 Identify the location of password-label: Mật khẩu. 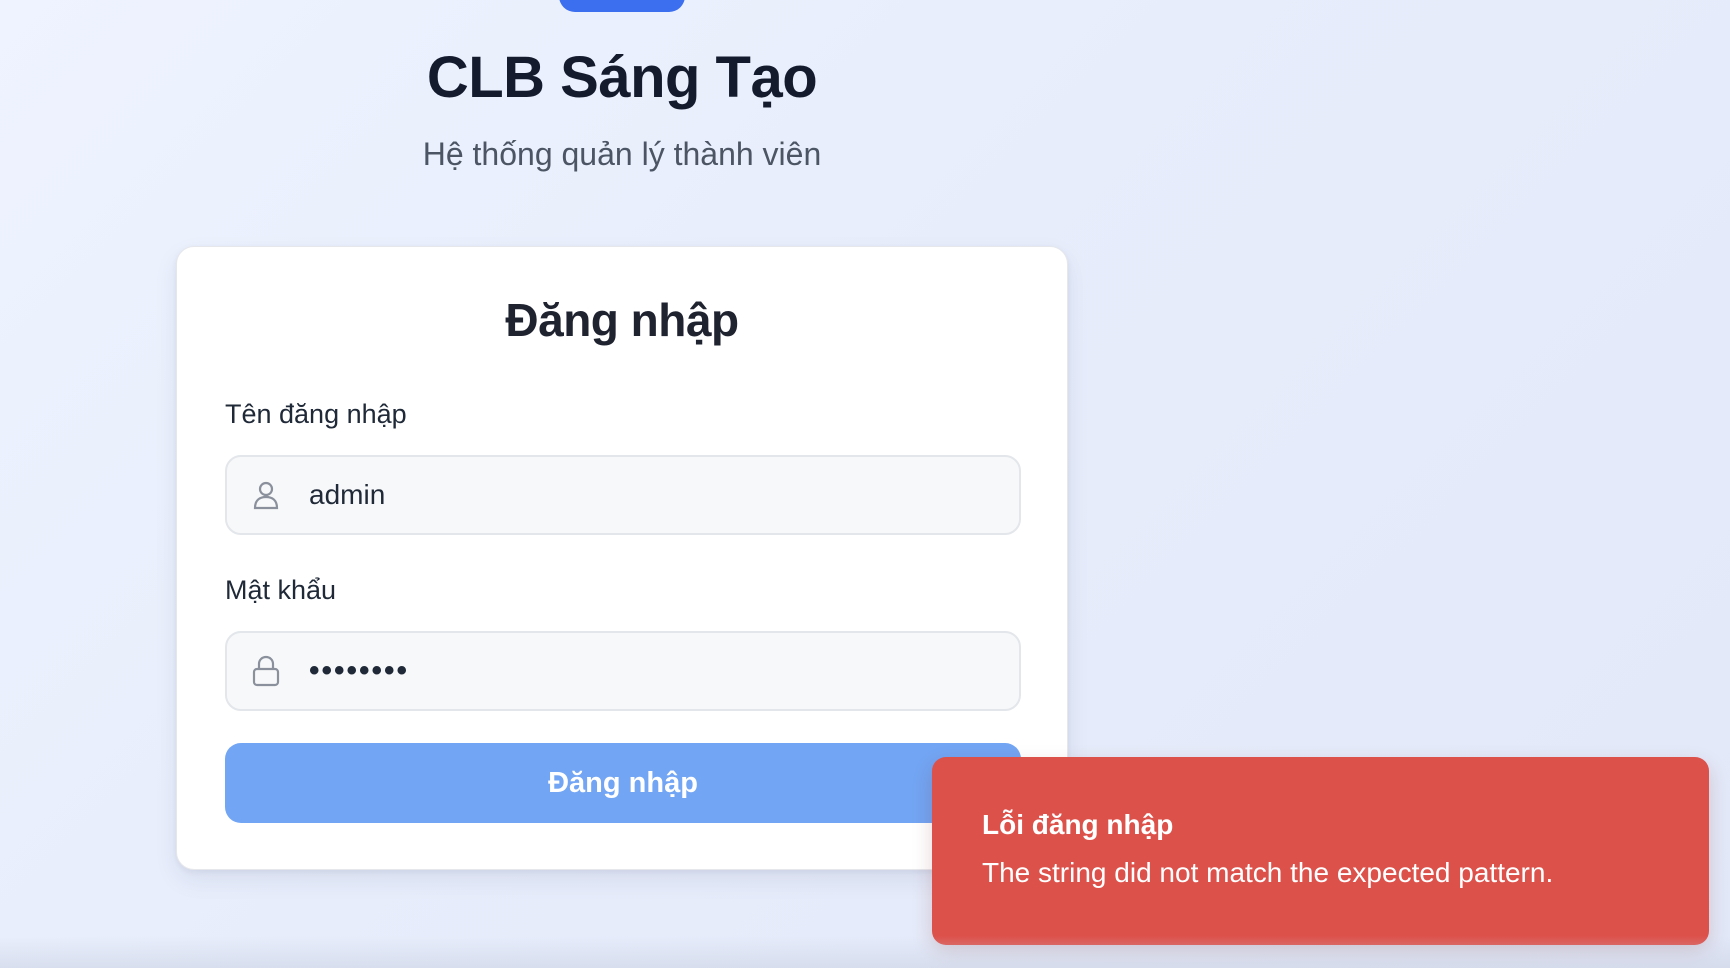
(281, 590).